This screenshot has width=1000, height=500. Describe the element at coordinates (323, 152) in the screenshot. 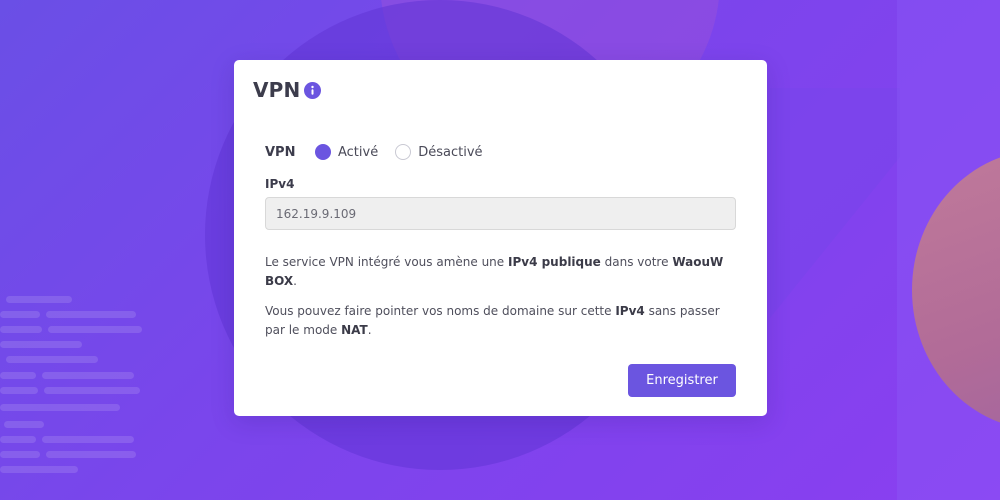

I see `radio-active` at that location.